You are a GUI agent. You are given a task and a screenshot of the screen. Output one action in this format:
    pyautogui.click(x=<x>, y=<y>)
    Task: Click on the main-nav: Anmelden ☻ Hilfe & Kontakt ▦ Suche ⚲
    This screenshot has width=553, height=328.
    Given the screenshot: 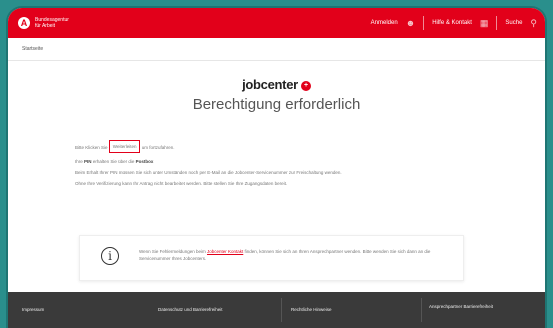 What is the action you would take?
    pyautogui.click(x=454, y=23)
    